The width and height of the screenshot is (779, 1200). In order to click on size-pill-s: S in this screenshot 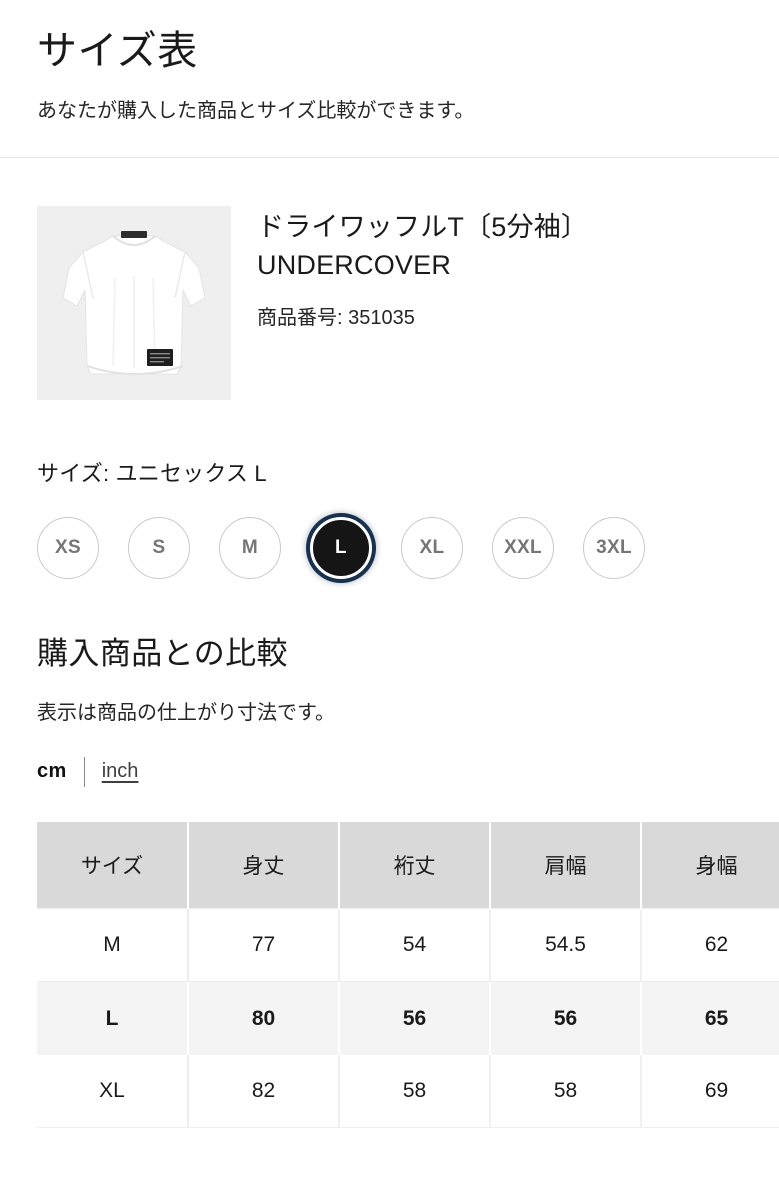, I will do `click(159, 548)`.